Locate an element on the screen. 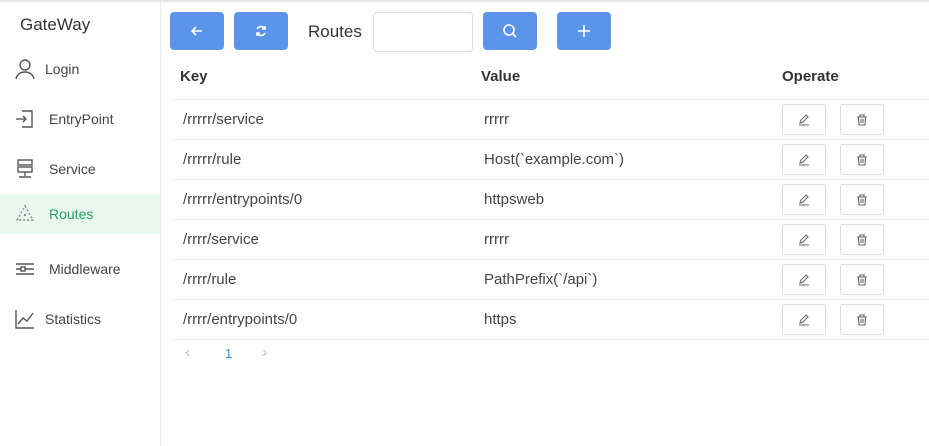 The width and height of the screenshot is (929, 446). sidebar-item-service: Service is located at coordinates (80, 169).